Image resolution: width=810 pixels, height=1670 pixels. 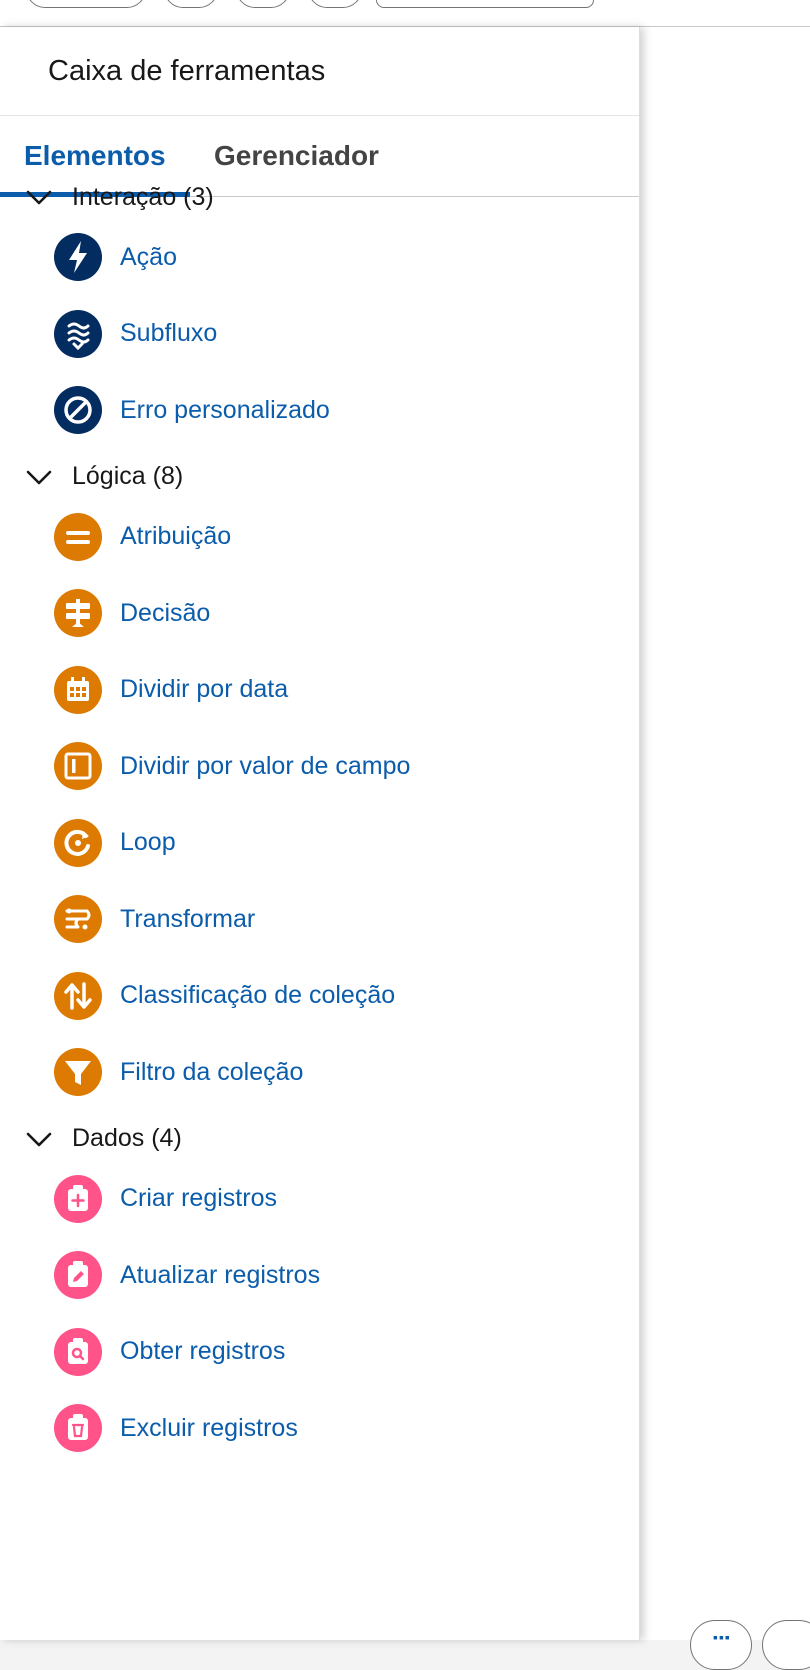 I want to click on item-label: Transformar, so click(x=188, y=918).